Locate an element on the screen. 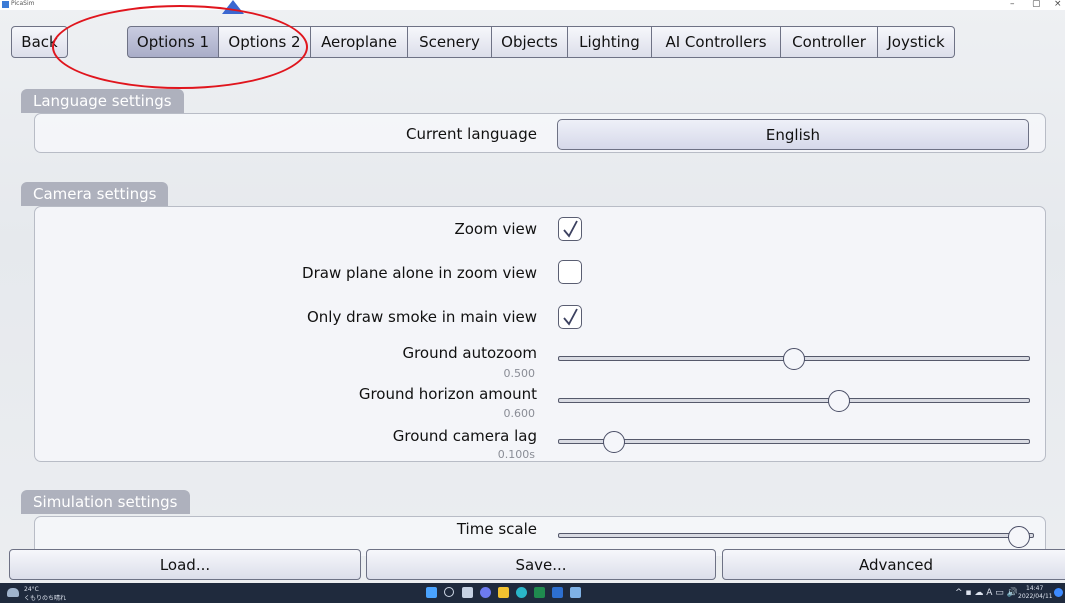 This screenshot has width=1065, height=603. ground-camera-lag-label: Ground camera lag is located at coordinates (464, 436).